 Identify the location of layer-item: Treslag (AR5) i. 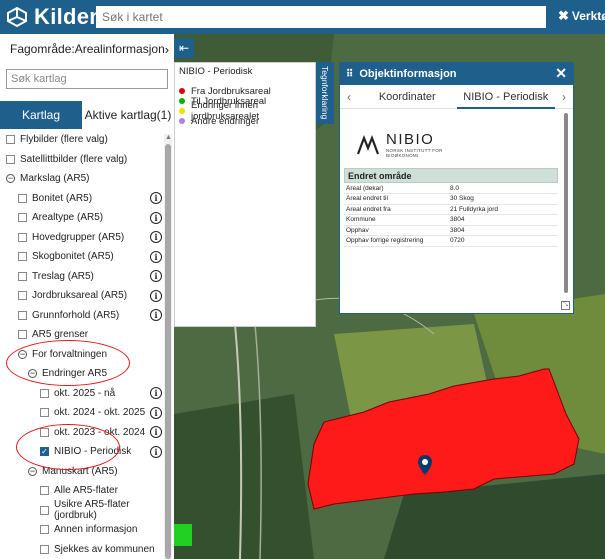
(82, 277).